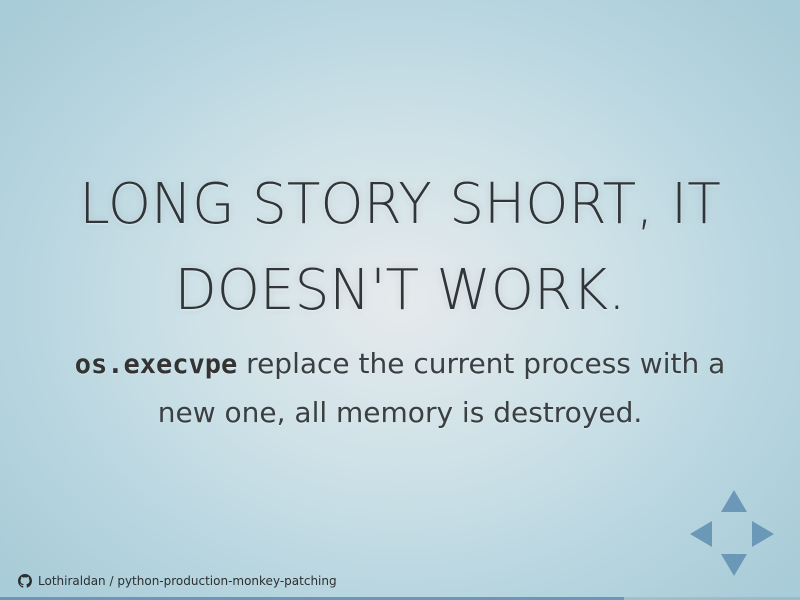  I want to click on navigate-left-arrow-icon, so click(701, 534).